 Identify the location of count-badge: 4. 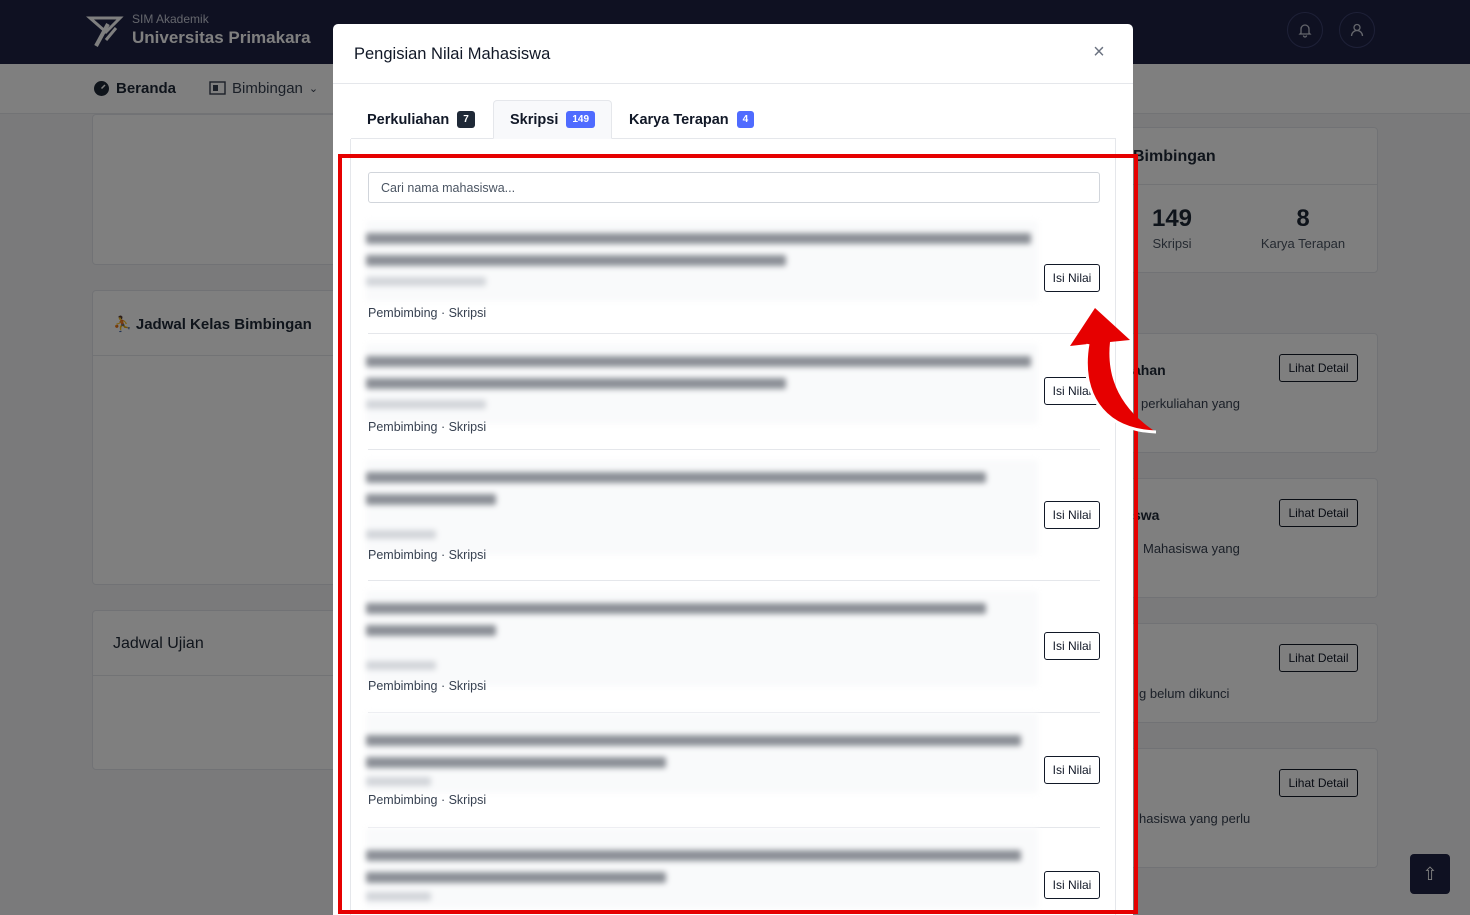
(745, 119).